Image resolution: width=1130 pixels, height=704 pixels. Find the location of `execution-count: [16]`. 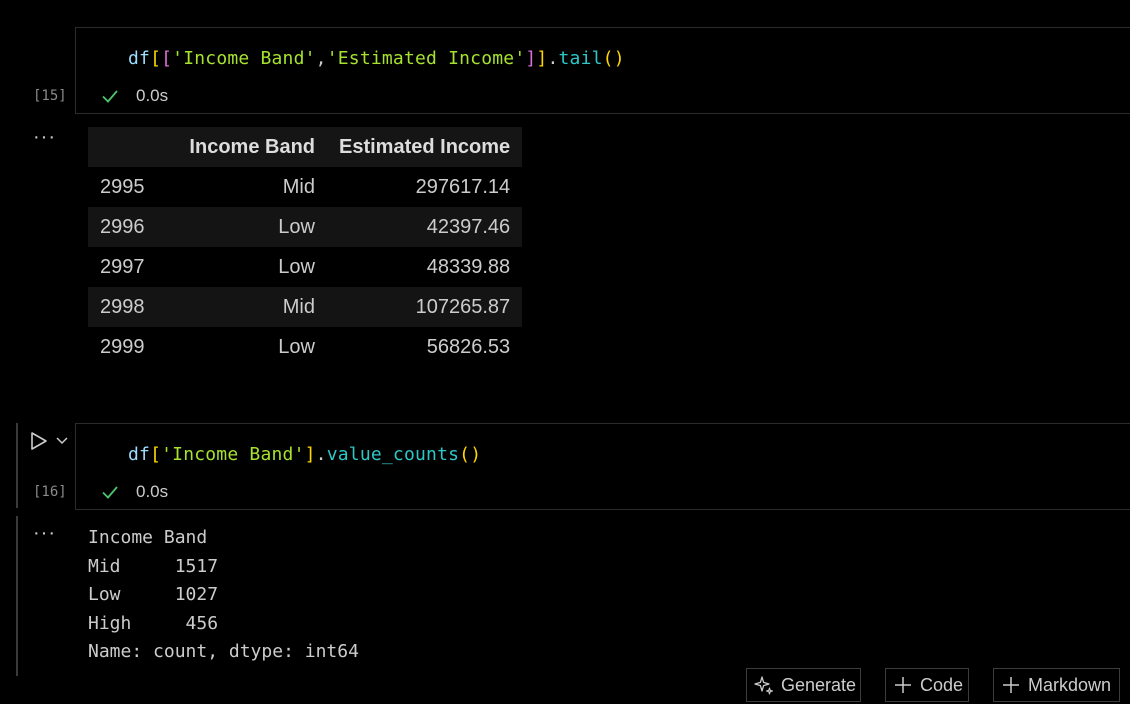

execution-count: [16] is located at coordinates (50, 492).